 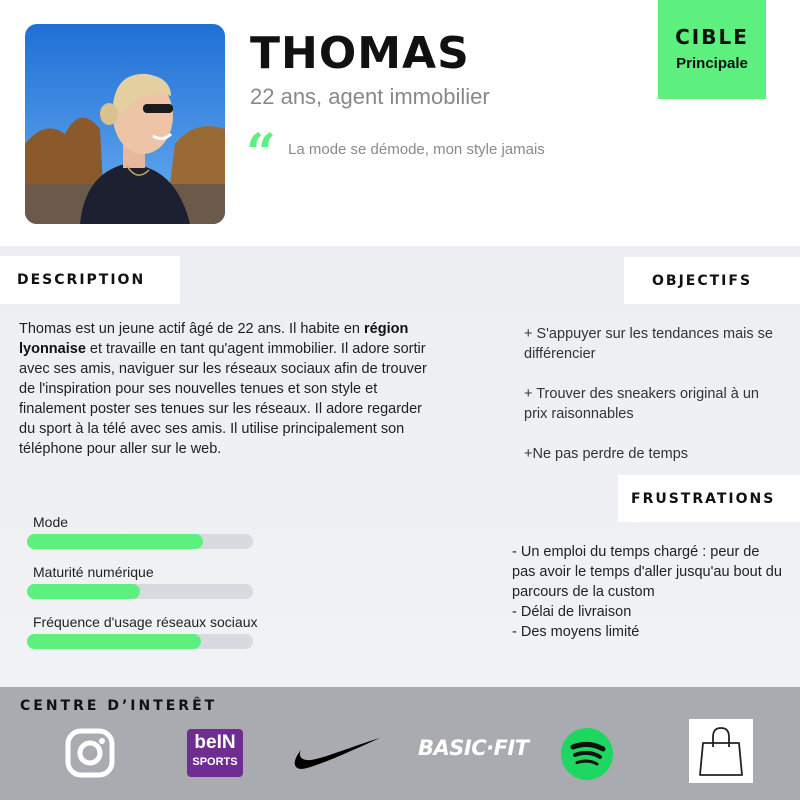 What do you see at coordinates (587, 756) in the screenshot?
I see `spotify-icon` at bounding box center [587, 756].